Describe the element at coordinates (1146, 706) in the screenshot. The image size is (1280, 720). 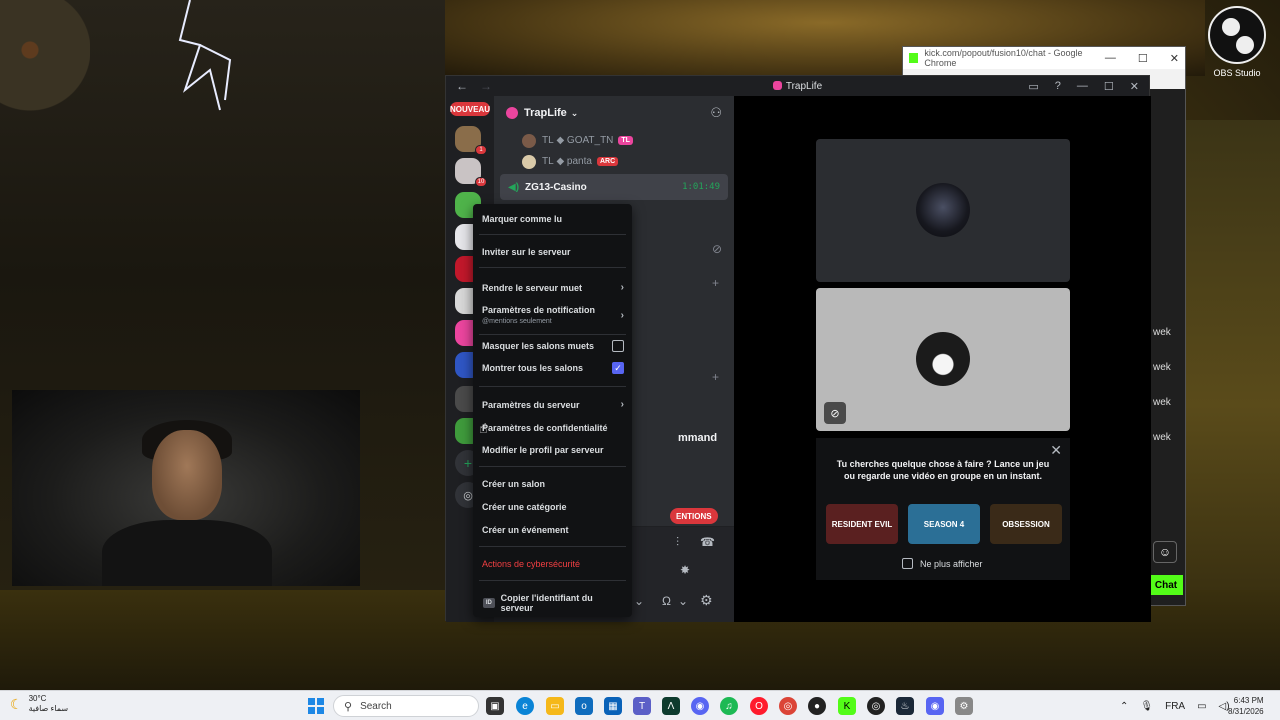
I see `microphone-icon: 🎙` at that location.